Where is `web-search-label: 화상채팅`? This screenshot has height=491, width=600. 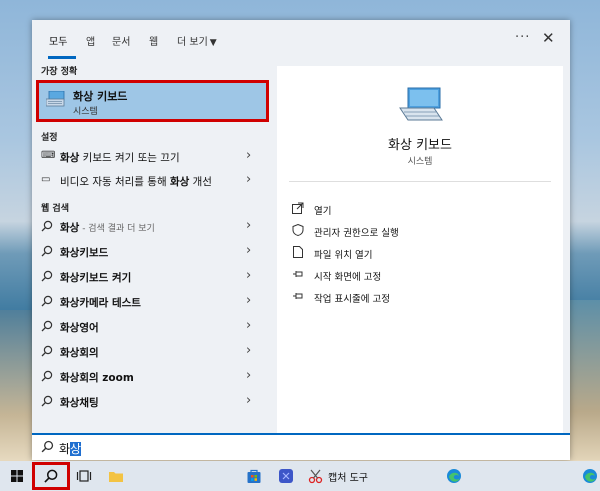
web-search-label: 화상채팅 is located at coordinates (79, 402).